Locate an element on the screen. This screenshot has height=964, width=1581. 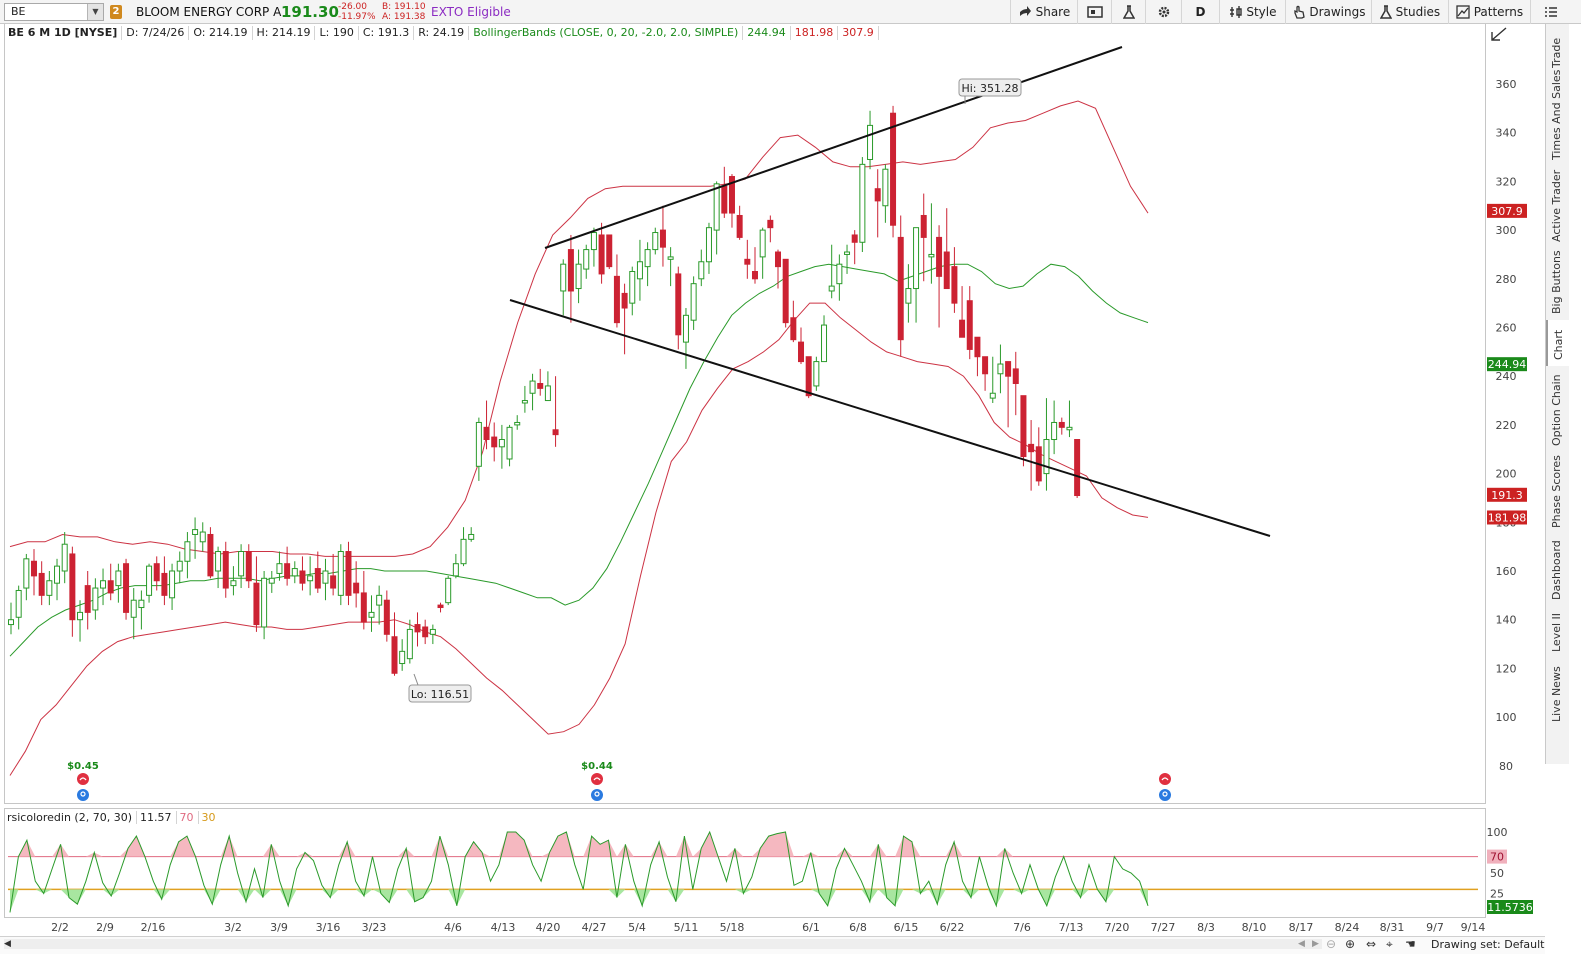
sidebar-tab-dashboard: Dashboard is located at coordinates (1558, 570).